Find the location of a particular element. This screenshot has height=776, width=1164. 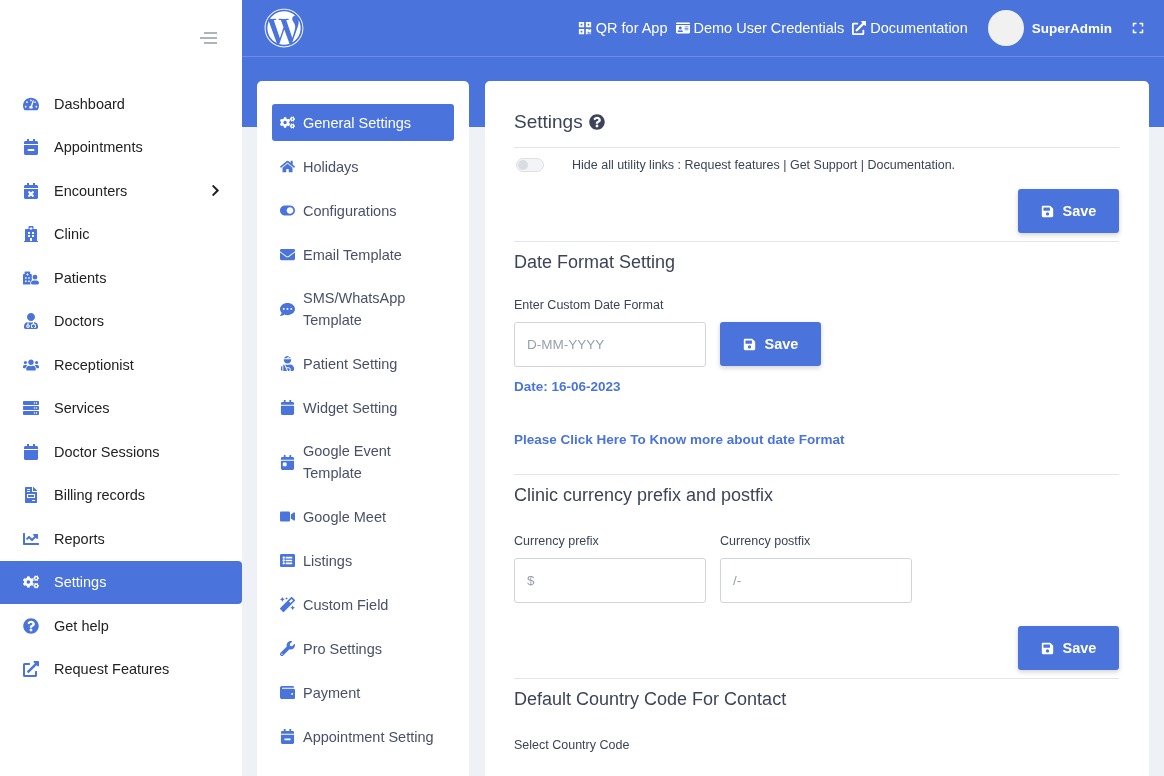

sidebar-item: Dashboard is located at coordinates (121, 104).